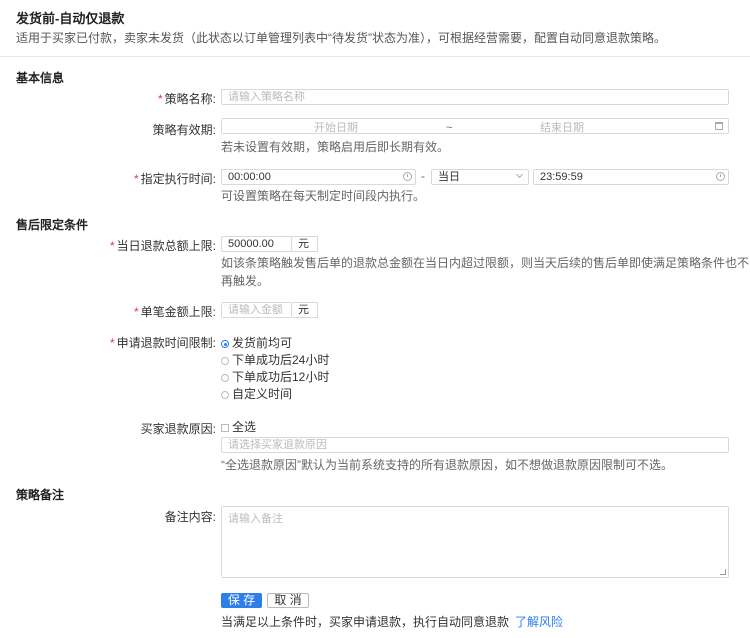 The image size is (750, 638). Describe the element at coordinates (249, 177) in the screenshot. I see `exec-start-value: 00:00:00` at that location.